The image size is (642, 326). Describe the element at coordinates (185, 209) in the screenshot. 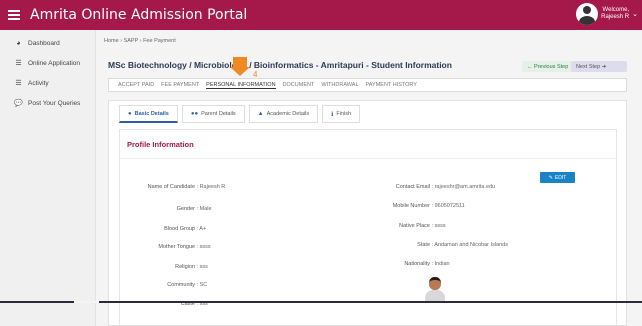

I see `field-label: Gender` at that location.